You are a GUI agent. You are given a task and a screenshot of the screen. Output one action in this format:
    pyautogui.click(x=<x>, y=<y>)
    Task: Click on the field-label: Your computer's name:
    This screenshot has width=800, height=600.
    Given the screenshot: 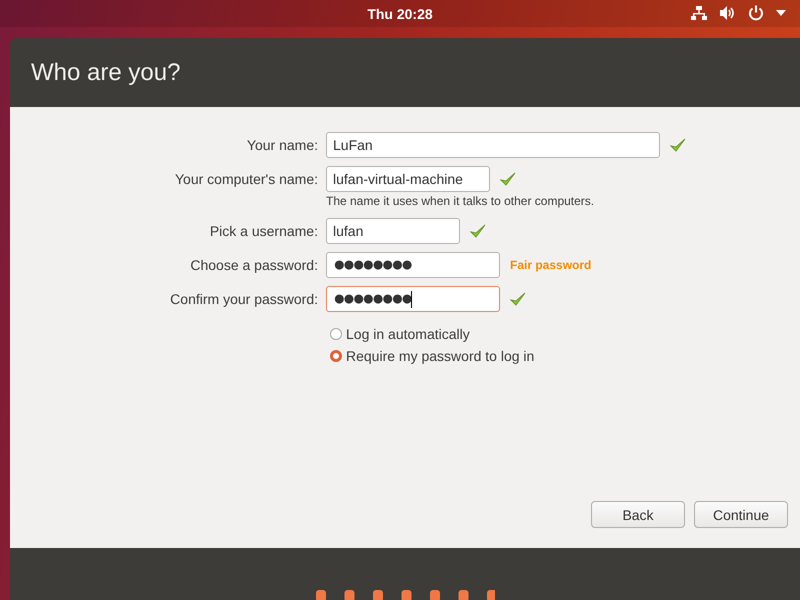 What is the action you would take?
    pyautogui.click(x=246, y=179)
    